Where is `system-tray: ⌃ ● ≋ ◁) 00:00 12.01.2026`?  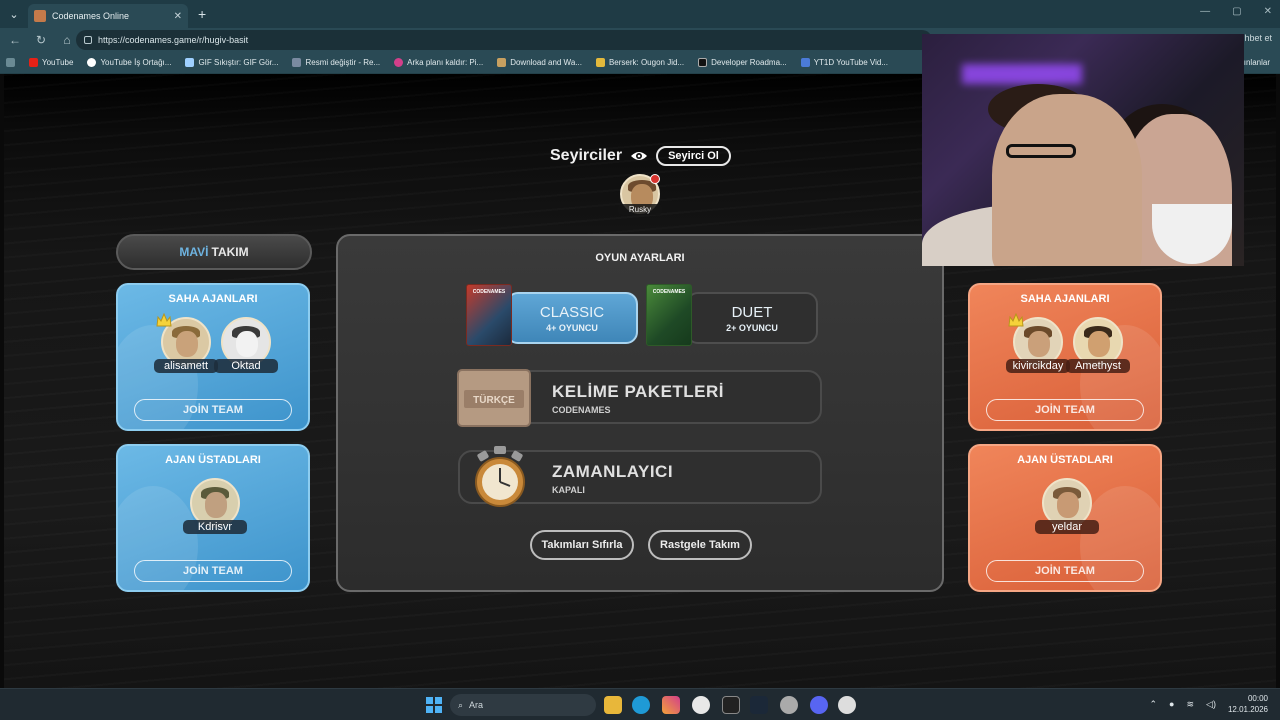 system-tray: ⌃ ● ≋ ◁) 00:00 12.01.2026 is located at coordinates (1209, 704).